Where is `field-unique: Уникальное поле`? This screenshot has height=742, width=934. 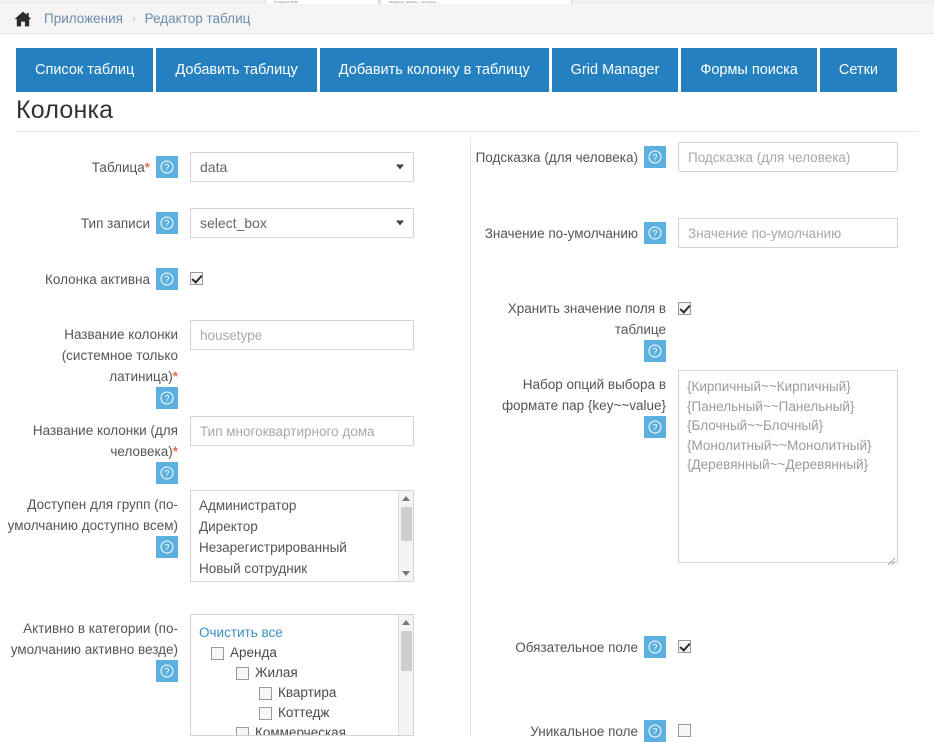
field-unique: Уникальное поле is located at coordinates (581, 729).